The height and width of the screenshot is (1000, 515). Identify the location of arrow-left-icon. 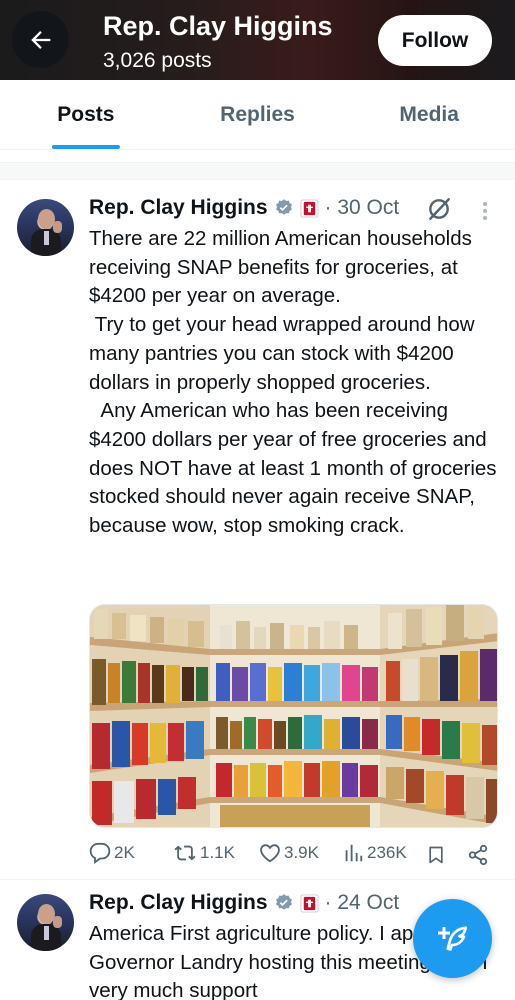
(40, 39).